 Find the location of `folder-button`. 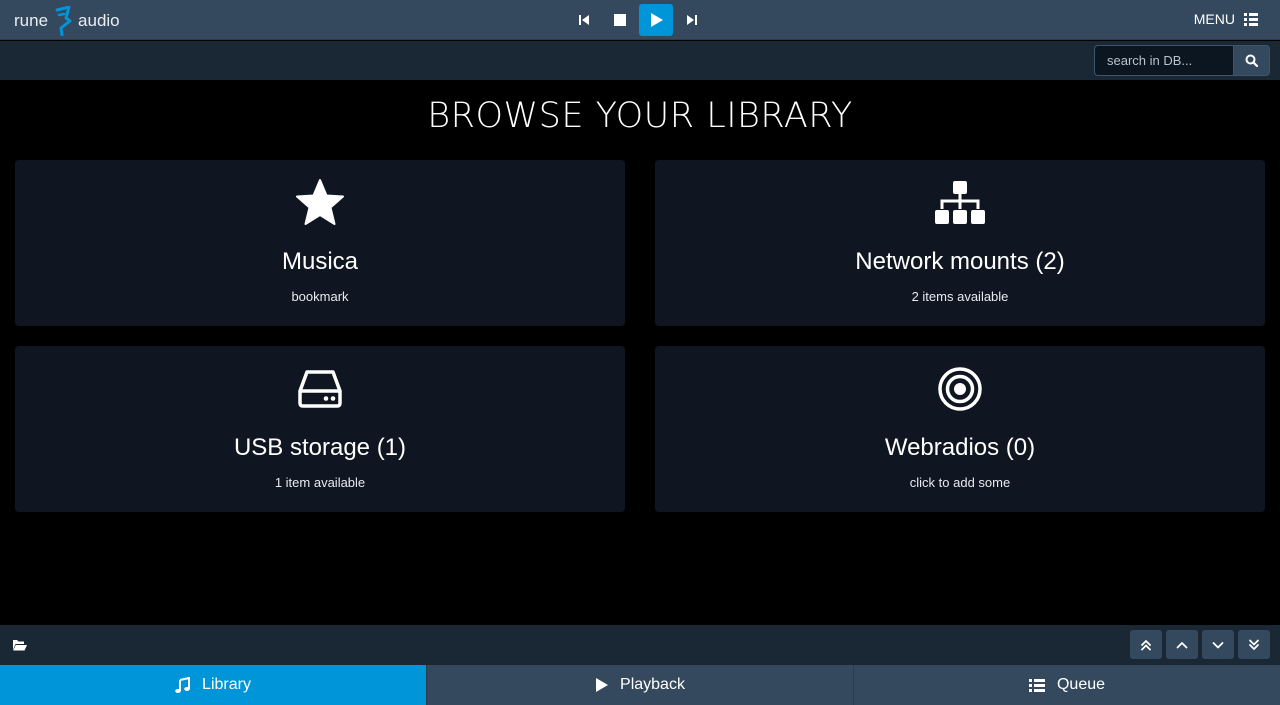

folder-button is located at coordinates (19, 647).